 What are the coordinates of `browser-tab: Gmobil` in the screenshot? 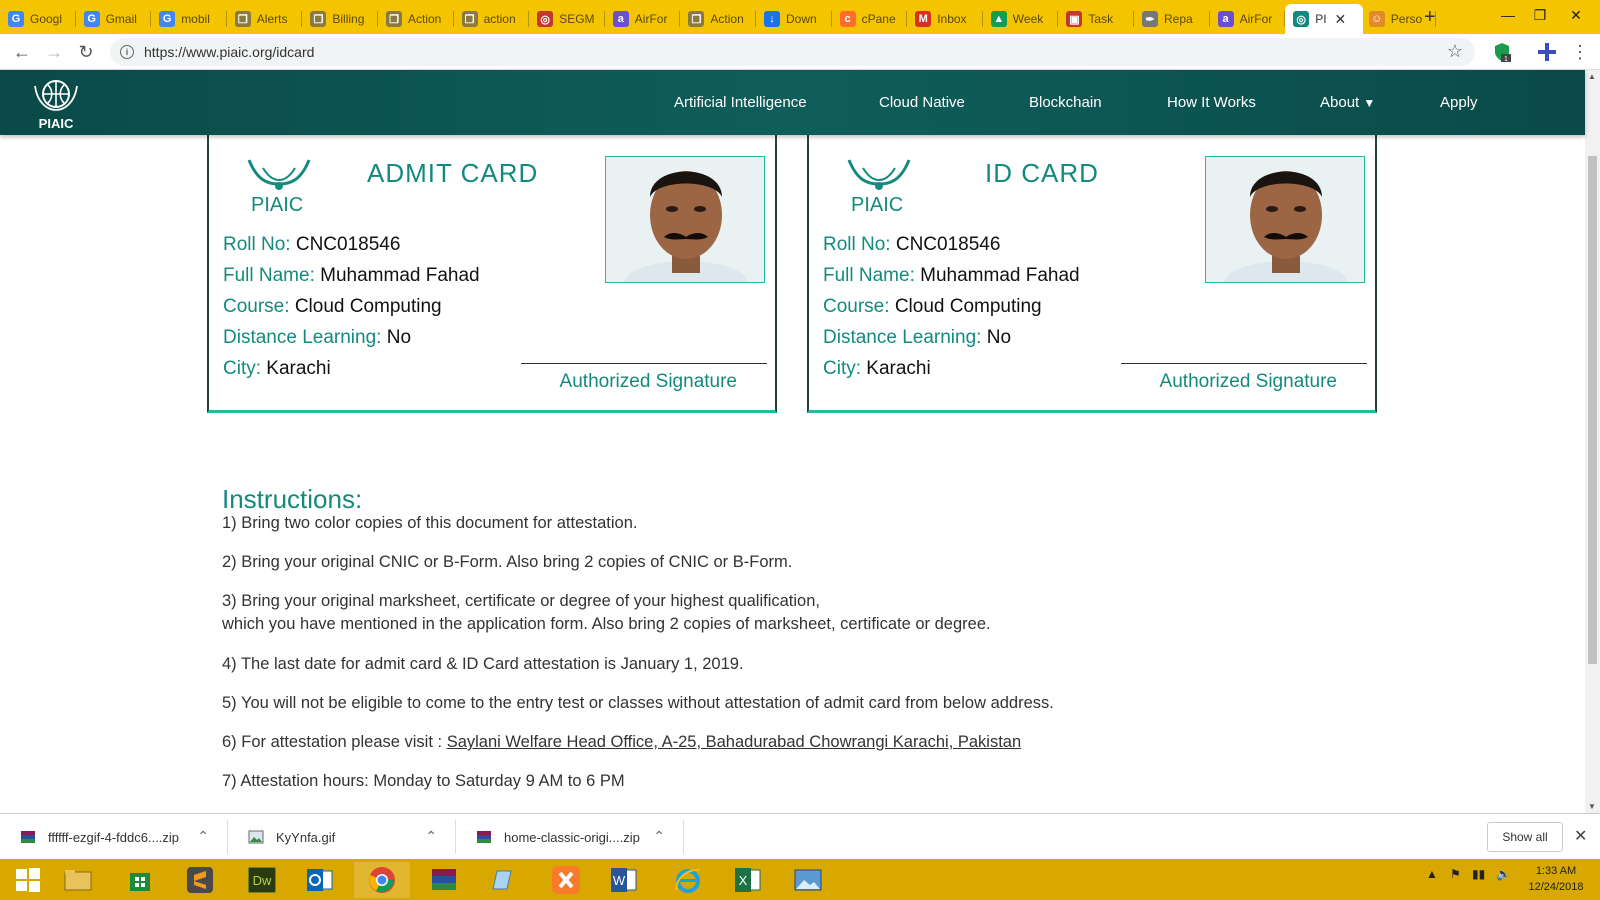 It's located at (189, 19).